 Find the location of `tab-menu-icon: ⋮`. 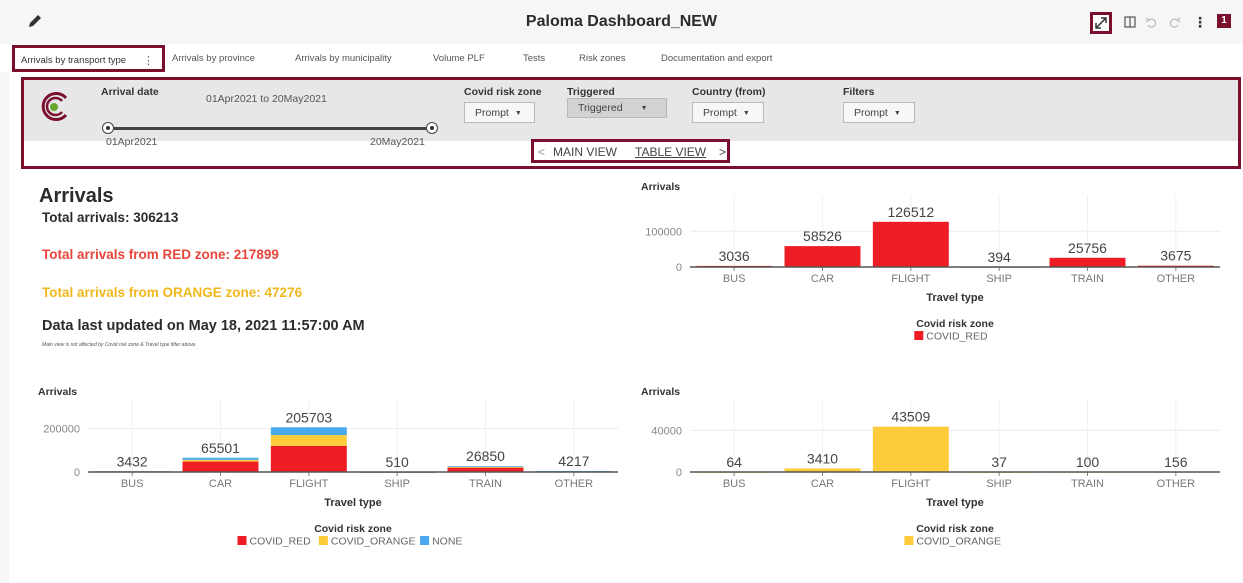

tab-menu-icon: ⋮ is located at coordinates (148, 60).